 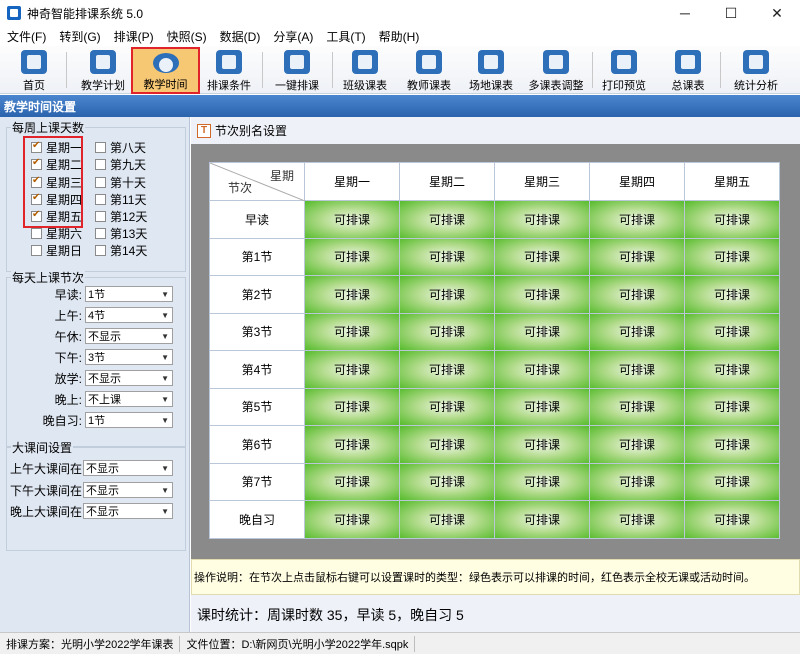 What do you see at coordinates (345, 36) in the screenshot?
I see `menu-tools: 工具(T)` at bounding box center [345, 36].